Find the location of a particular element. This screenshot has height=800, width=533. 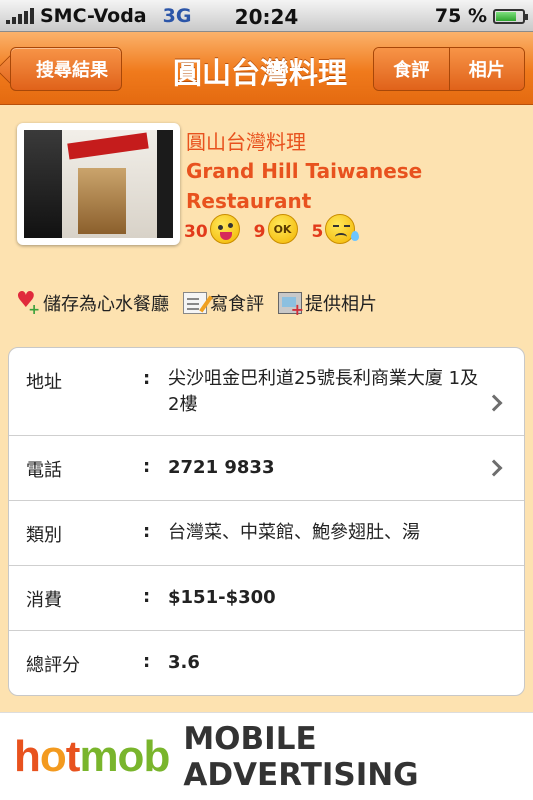

score-row: 總評分 : 3.6 is located at coordinates (266, 663).